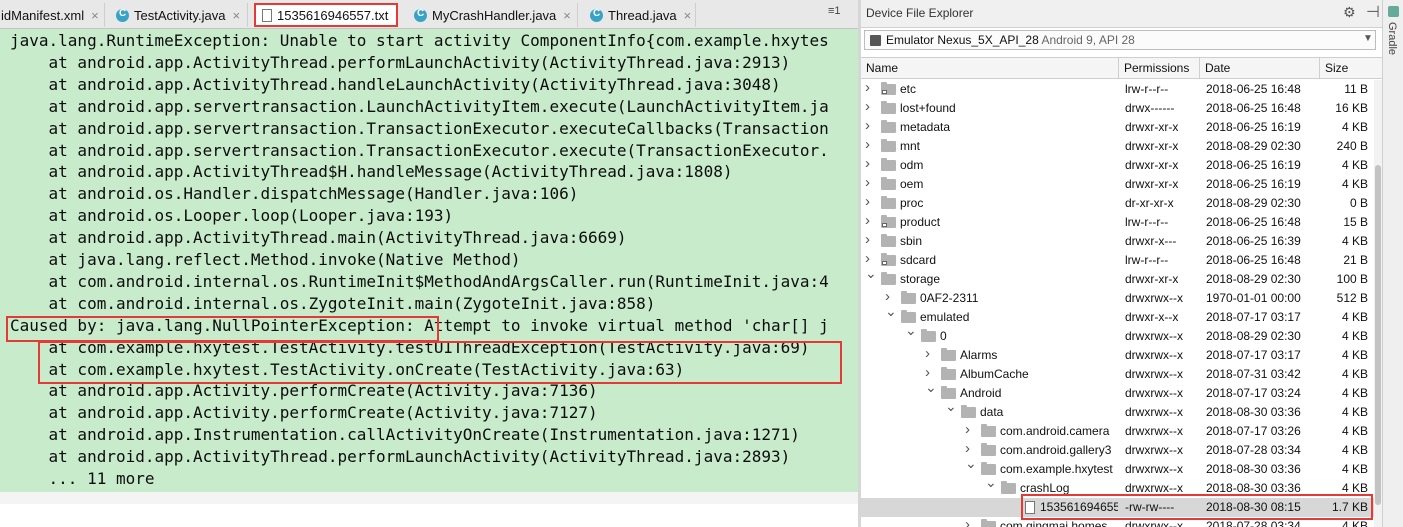  I want to click on gear-icon: ⚙, so click(1349, 12).